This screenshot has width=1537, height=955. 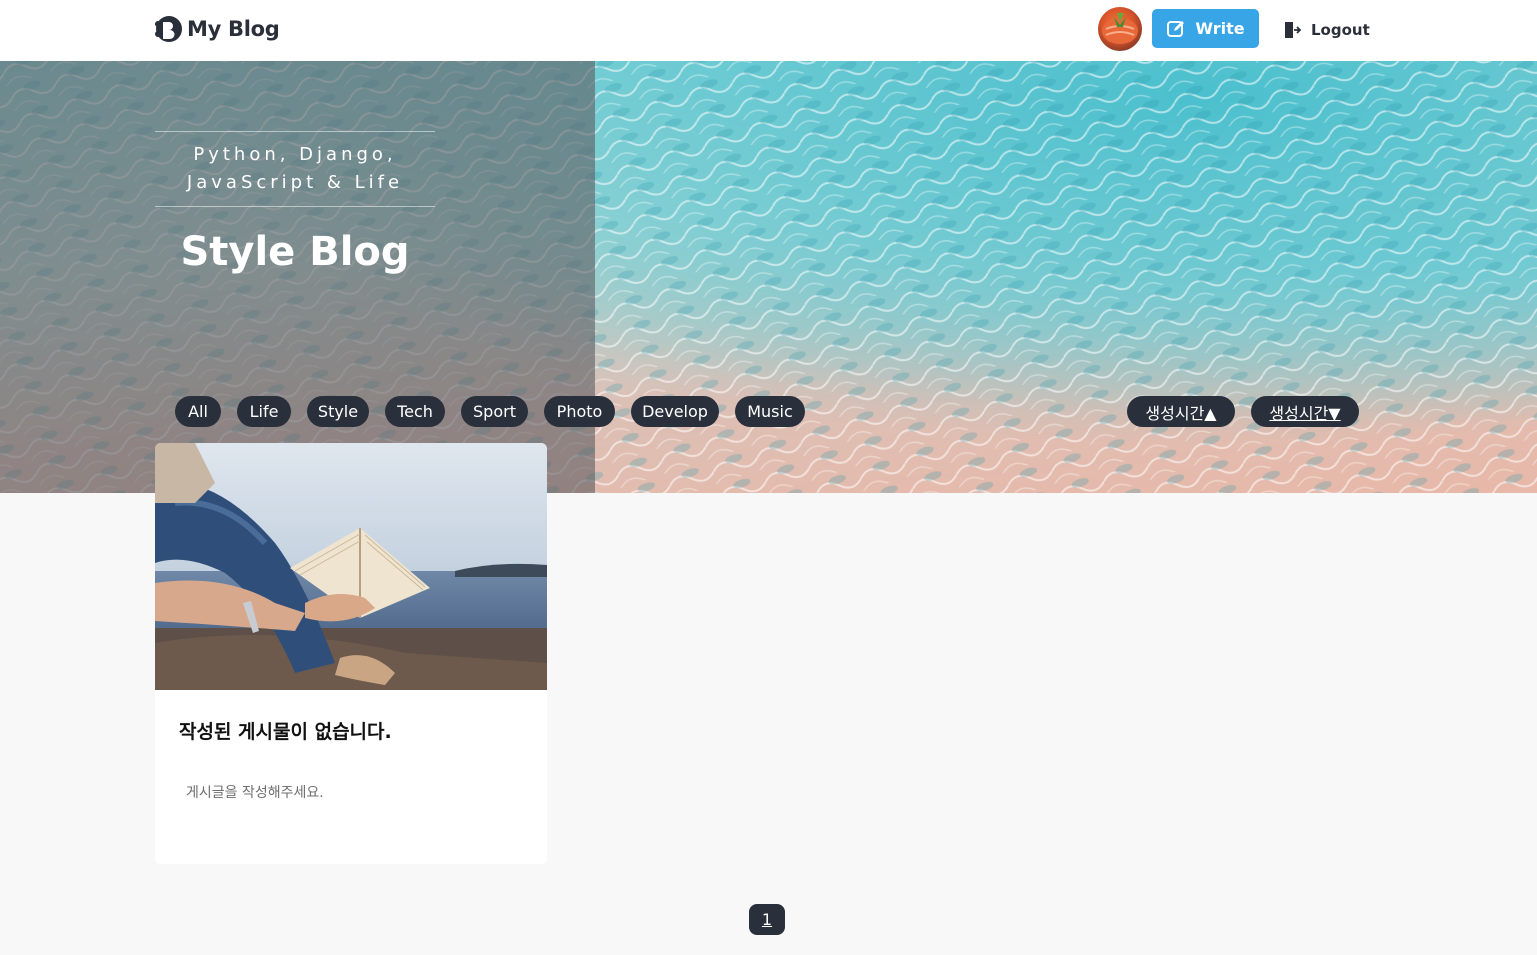 I want to click on logout-button: Logout, so click(x=1326, y=30).